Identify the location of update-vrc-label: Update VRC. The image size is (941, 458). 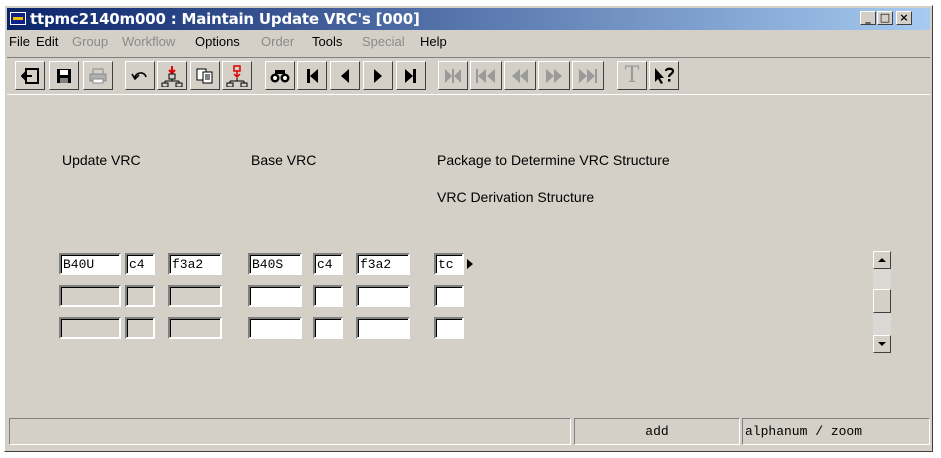
(101, 160).